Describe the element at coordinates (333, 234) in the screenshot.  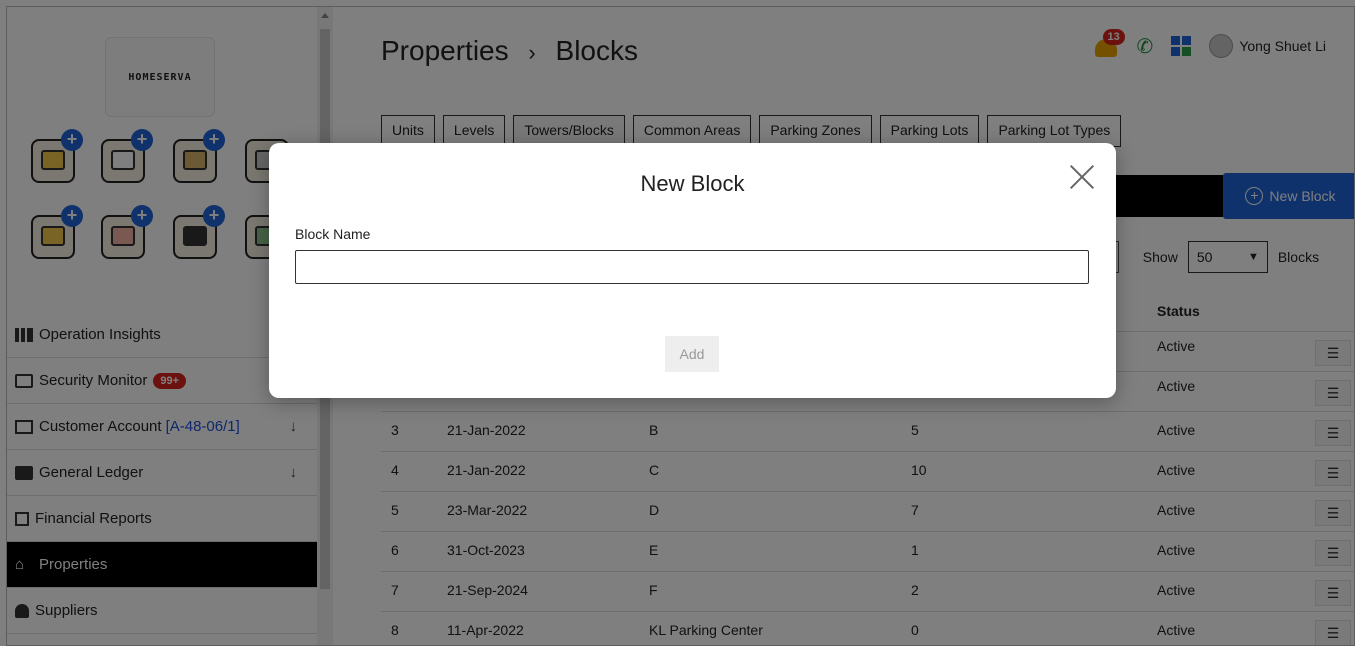
I see `block-name-label: Block Name` at that location.